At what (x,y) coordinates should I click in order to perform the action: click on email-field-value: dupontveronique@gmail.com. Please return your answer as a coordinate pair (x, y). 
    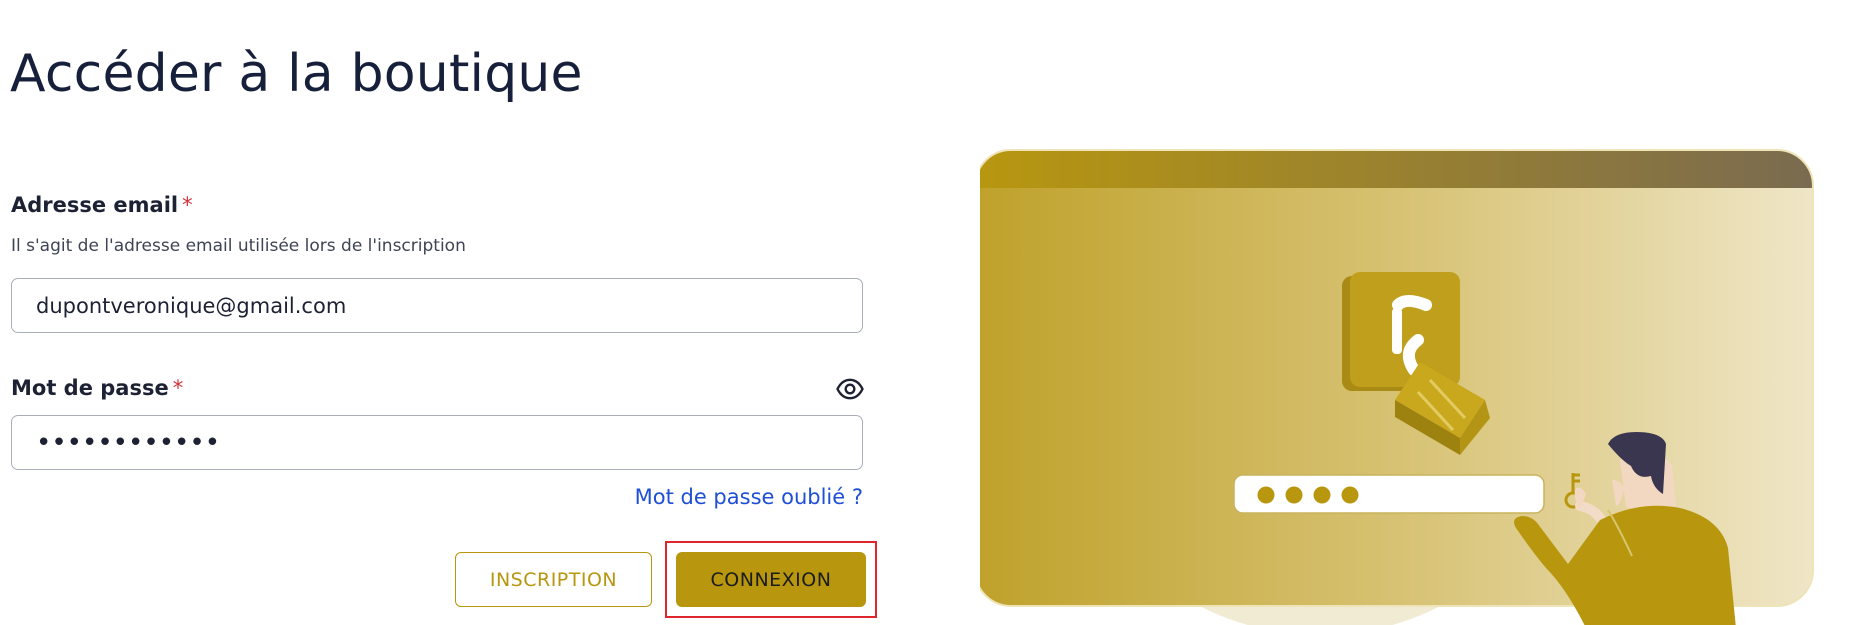
    Looking at the image, I should click on (191, 305).